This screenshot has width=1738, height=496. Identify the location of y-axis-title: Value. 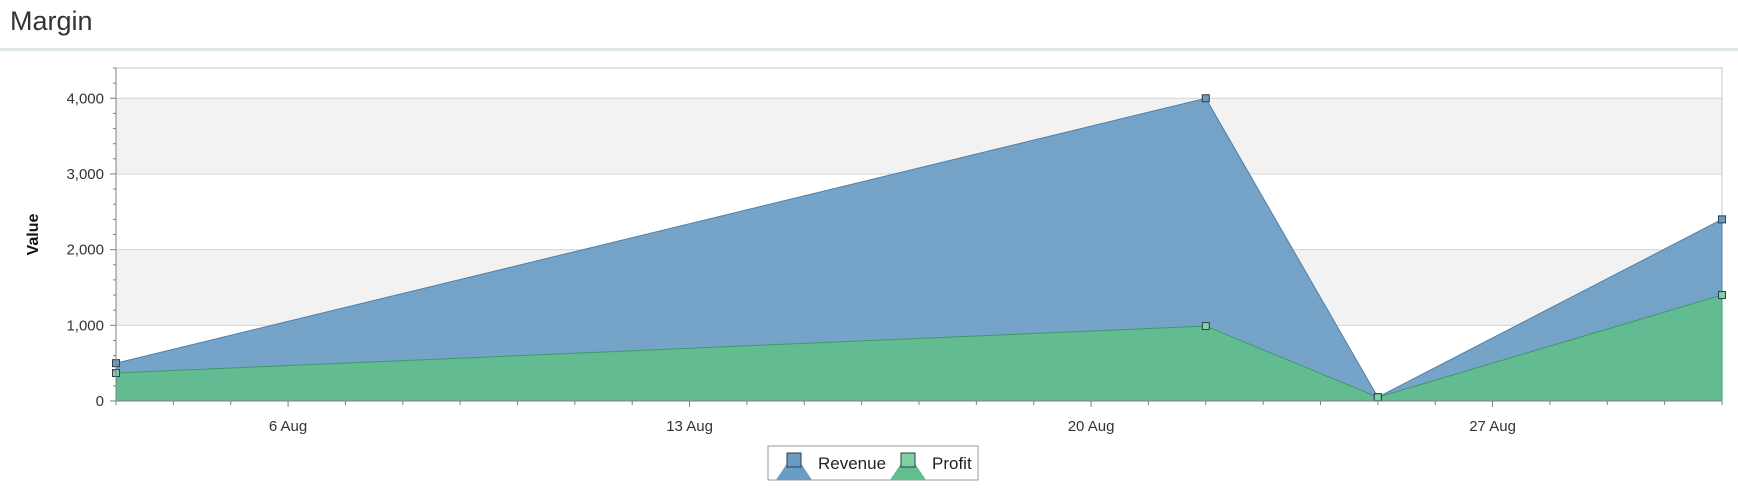
(33, 235).